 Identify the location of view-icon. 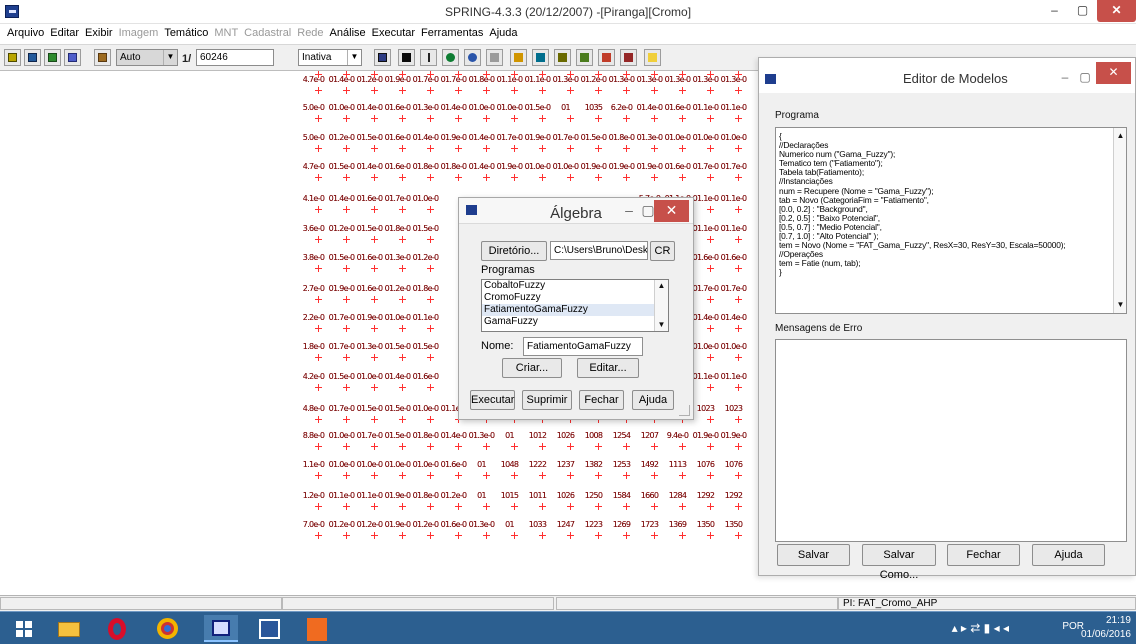
(102, 57).